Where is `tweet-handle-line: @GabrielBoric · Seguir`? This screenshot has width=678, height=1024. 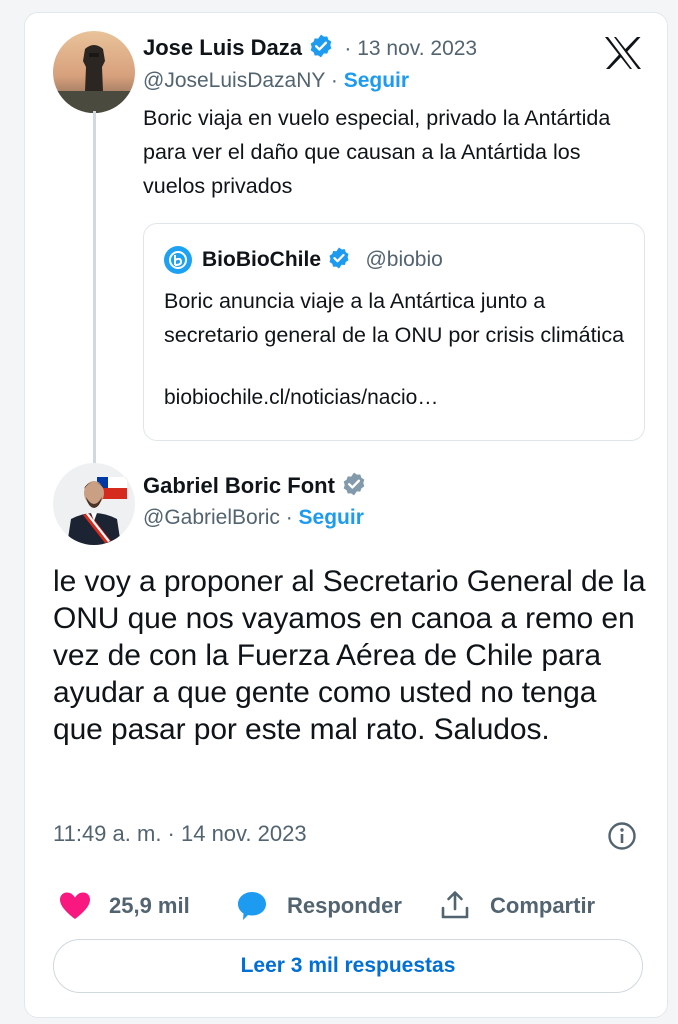 tweet-handle-line: @GabrielBoric · Seguir is located at coordinates (253, 518).